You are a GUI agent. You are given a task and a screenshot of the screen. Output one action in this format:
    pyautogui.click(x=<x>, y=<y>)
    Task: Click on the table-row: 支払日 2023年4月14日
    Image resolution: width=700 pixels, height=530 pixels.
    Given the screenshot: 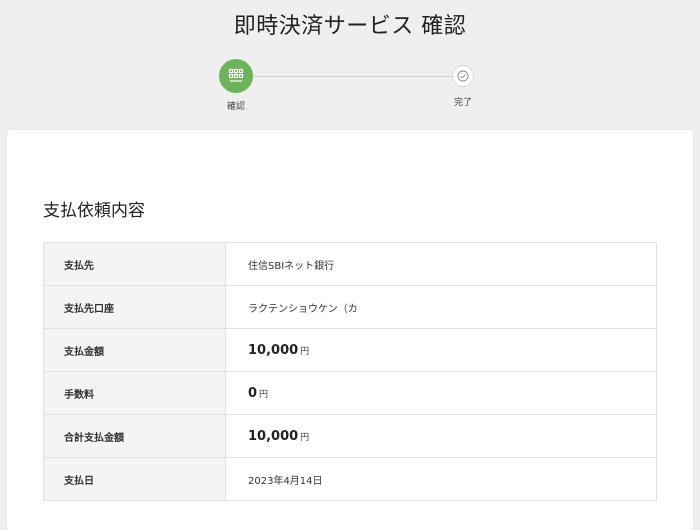 What is the action you would take?
    pyautogui.click(x=350, y=479)
    